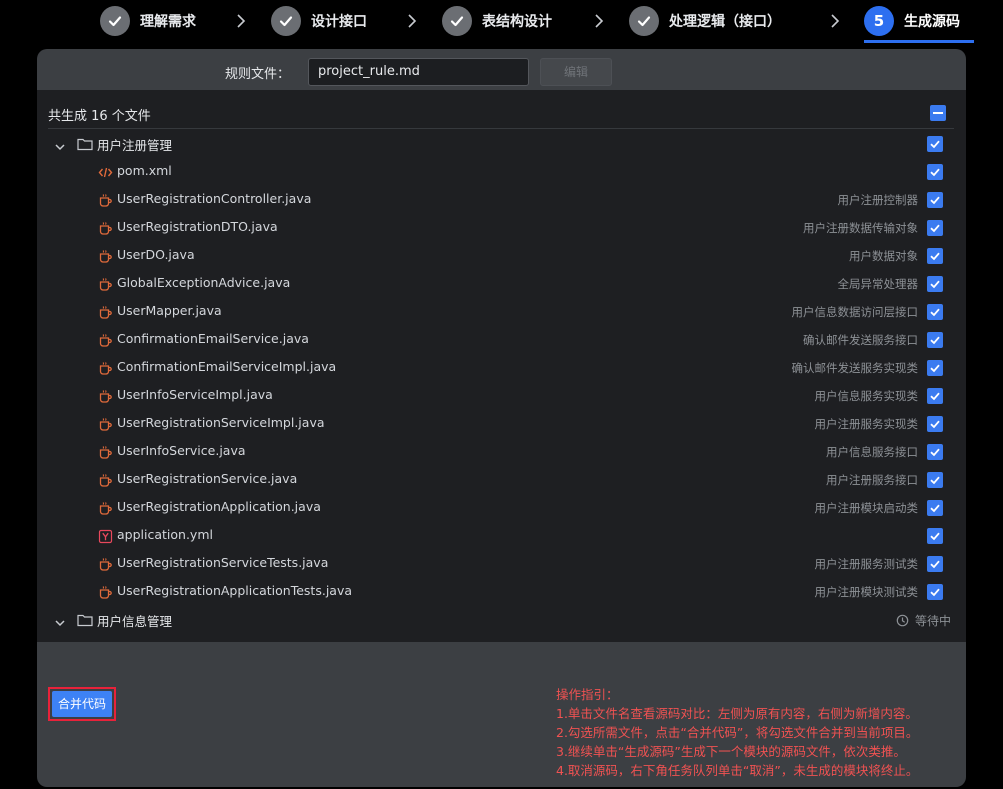 The width and height of the screenshot is (1003, 789). Describe the element at coordinates (144, 170) in the screenshot. I see `file-name: pom.xml` at that location.